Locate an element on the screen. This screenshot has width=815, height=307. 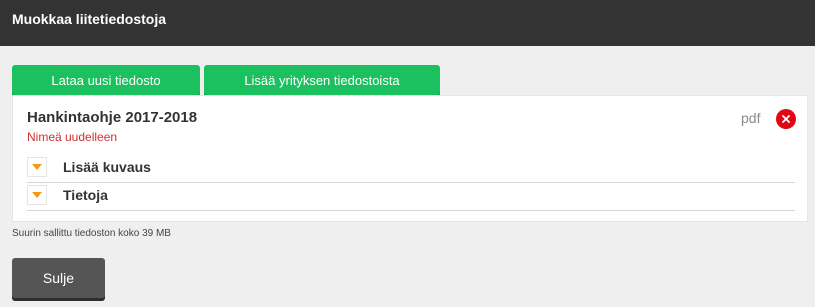
file-name: Hankintaohje 2017-2018 is located at coordinates (112, 117).